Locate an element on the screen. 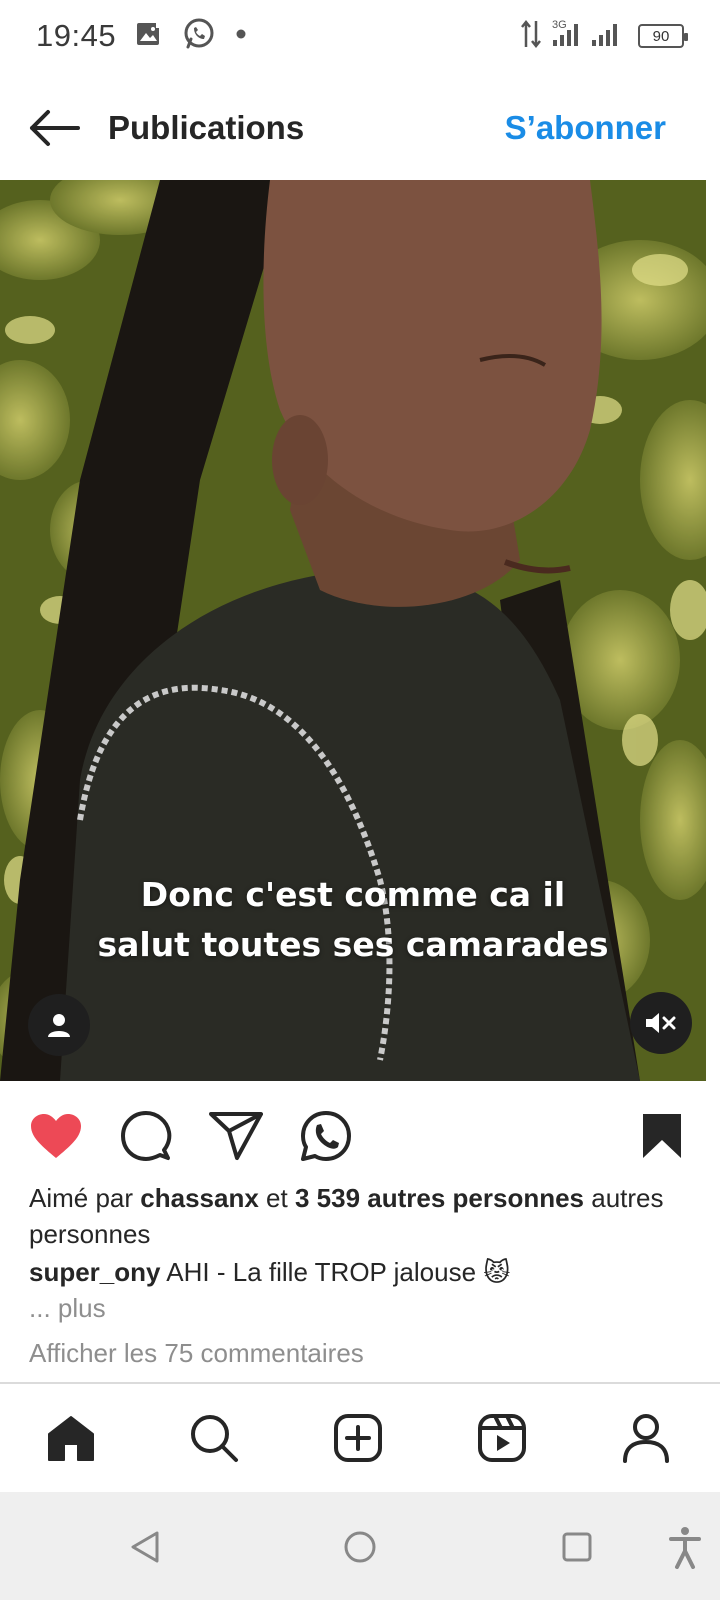 Image resolution: width=720 pixels, height=1600 pixels. heart-icon is located at coordinates (56, 1136).